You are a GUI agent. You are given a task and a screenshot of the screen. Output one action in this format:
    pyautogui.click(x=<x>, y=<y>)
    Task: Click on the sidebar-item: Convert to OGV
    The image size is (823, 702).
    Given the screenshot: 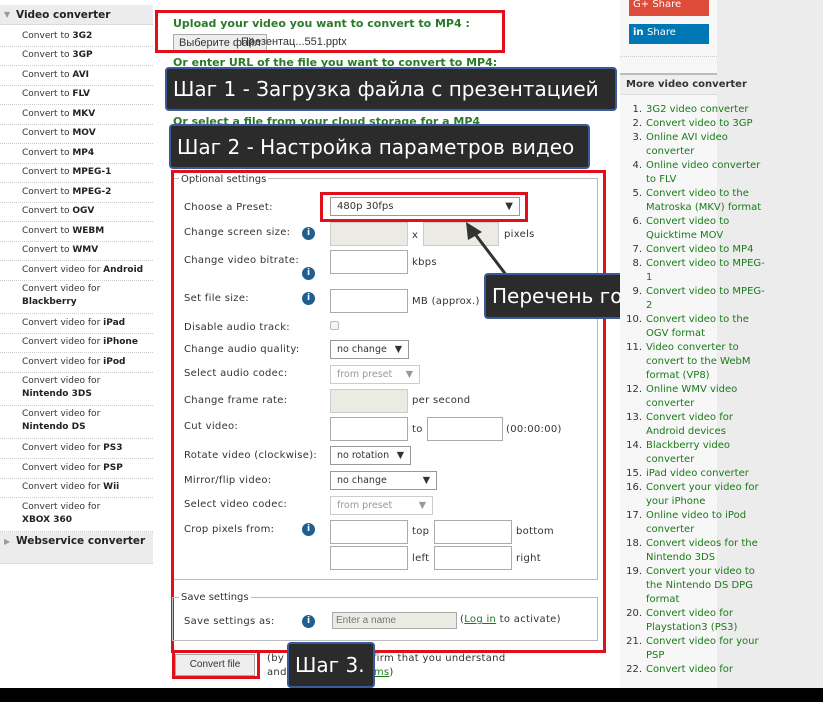 What is the action you would take?
    pyautogui.click(x=76, y=212)
    